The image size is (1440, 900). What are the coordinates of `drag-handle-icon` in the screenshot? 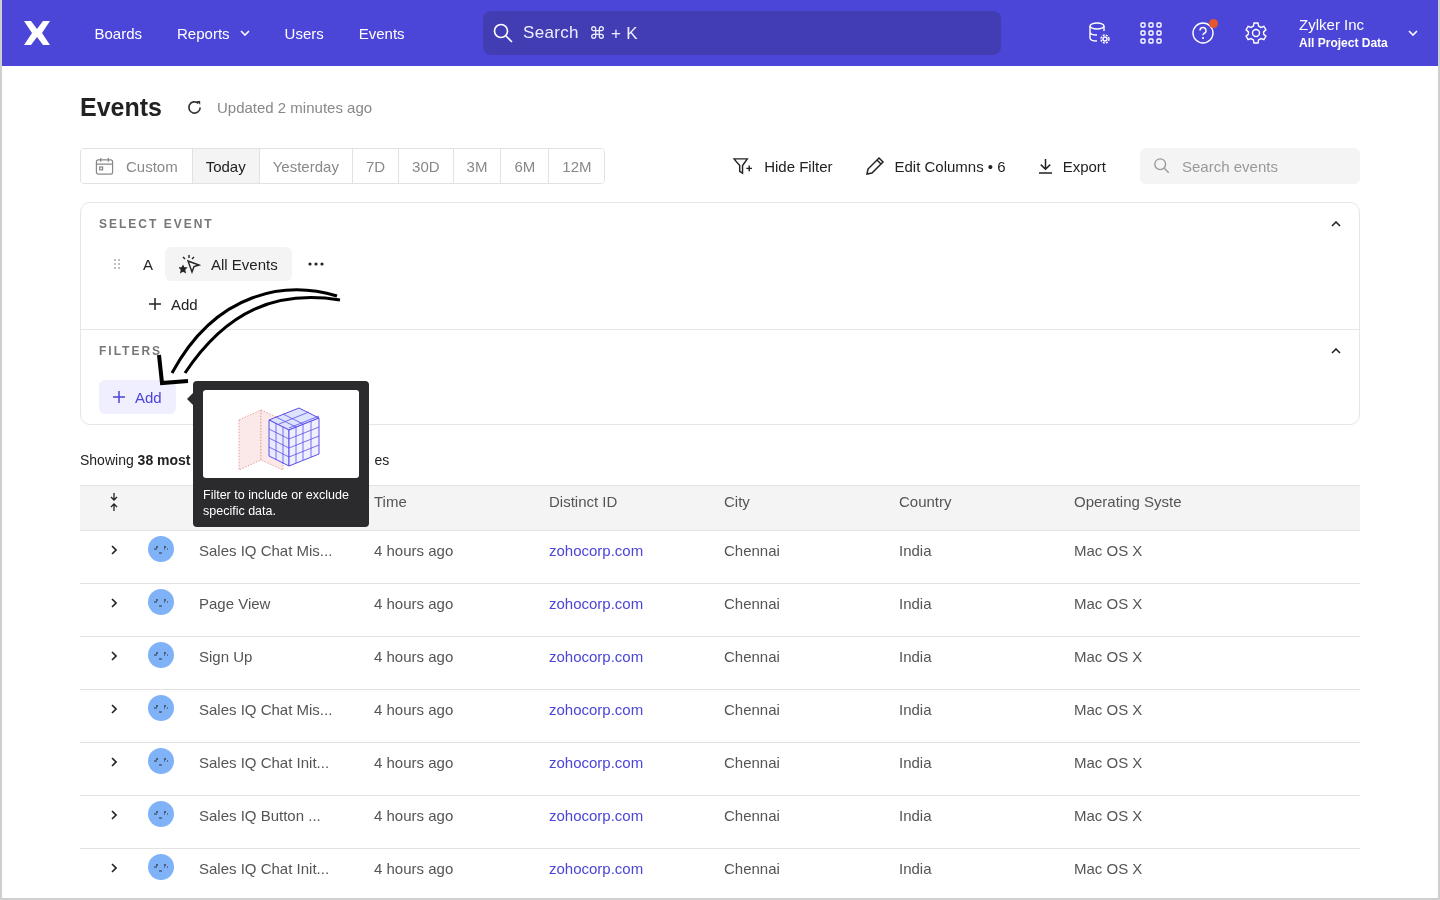 It's located at (117, 264).